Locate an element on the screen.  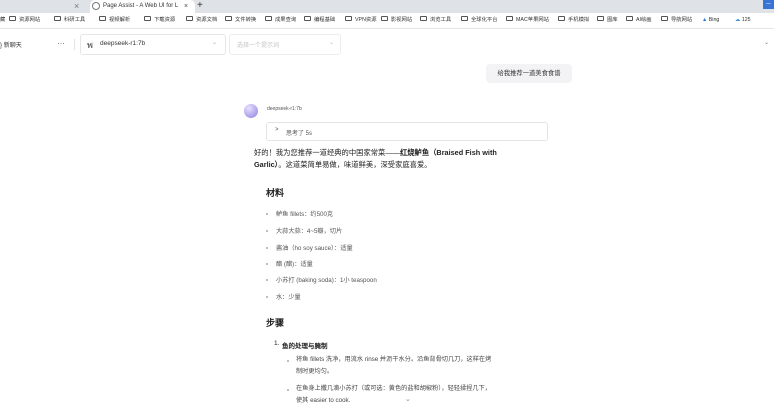
bookmark-folder: 图库 is located at coordinates (607, 20).